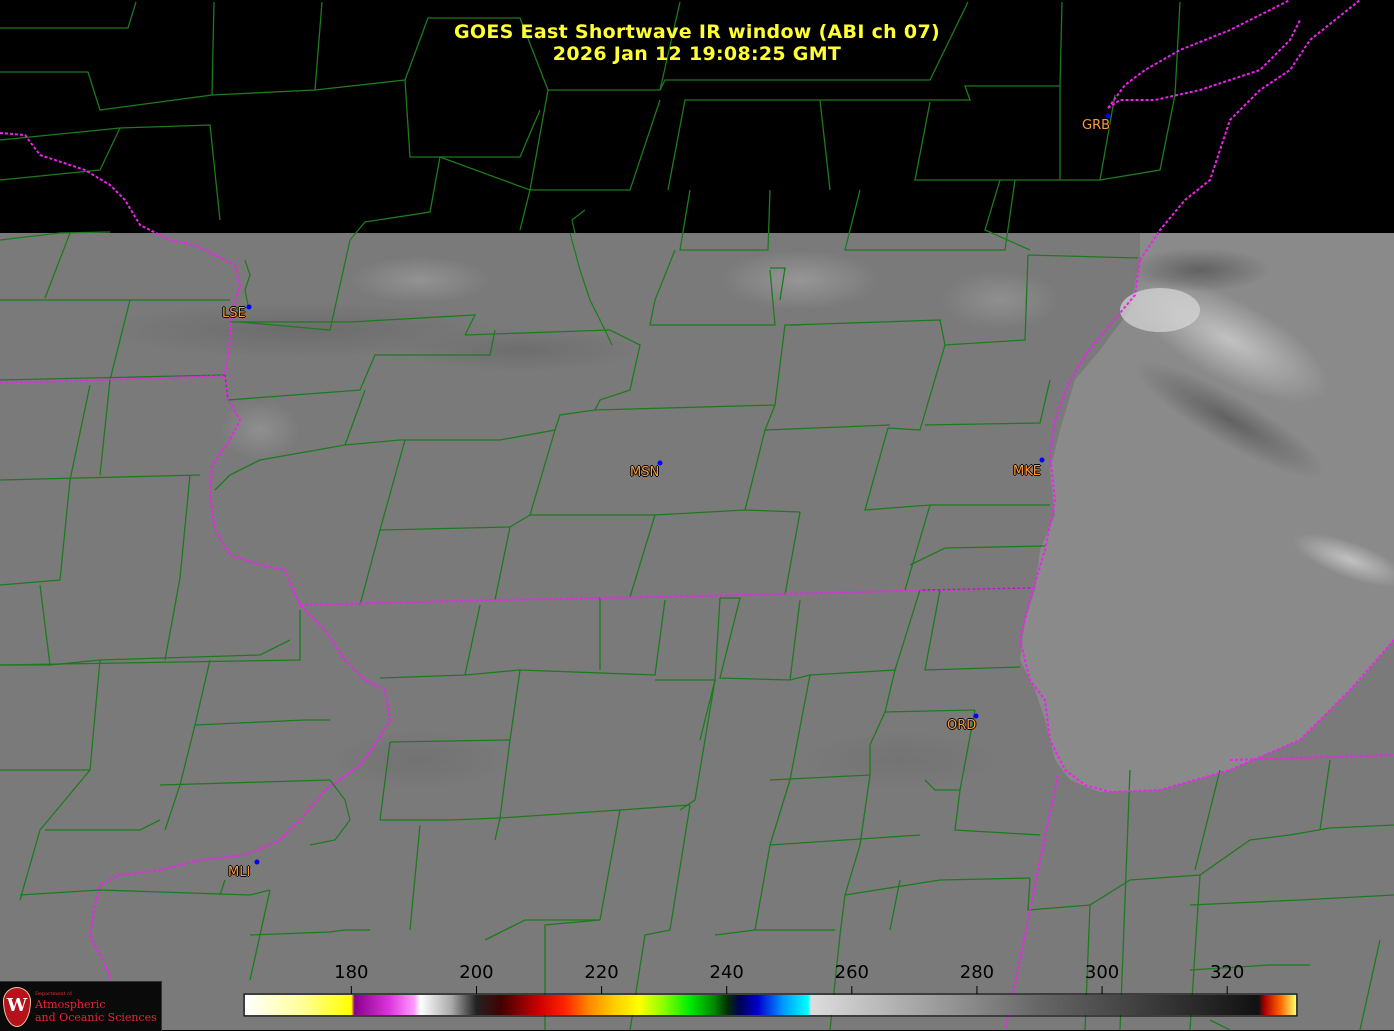 This screenshot has height=1031, width=1394. I want to click on colorbar-tick-label: 220, so click(601, 972).